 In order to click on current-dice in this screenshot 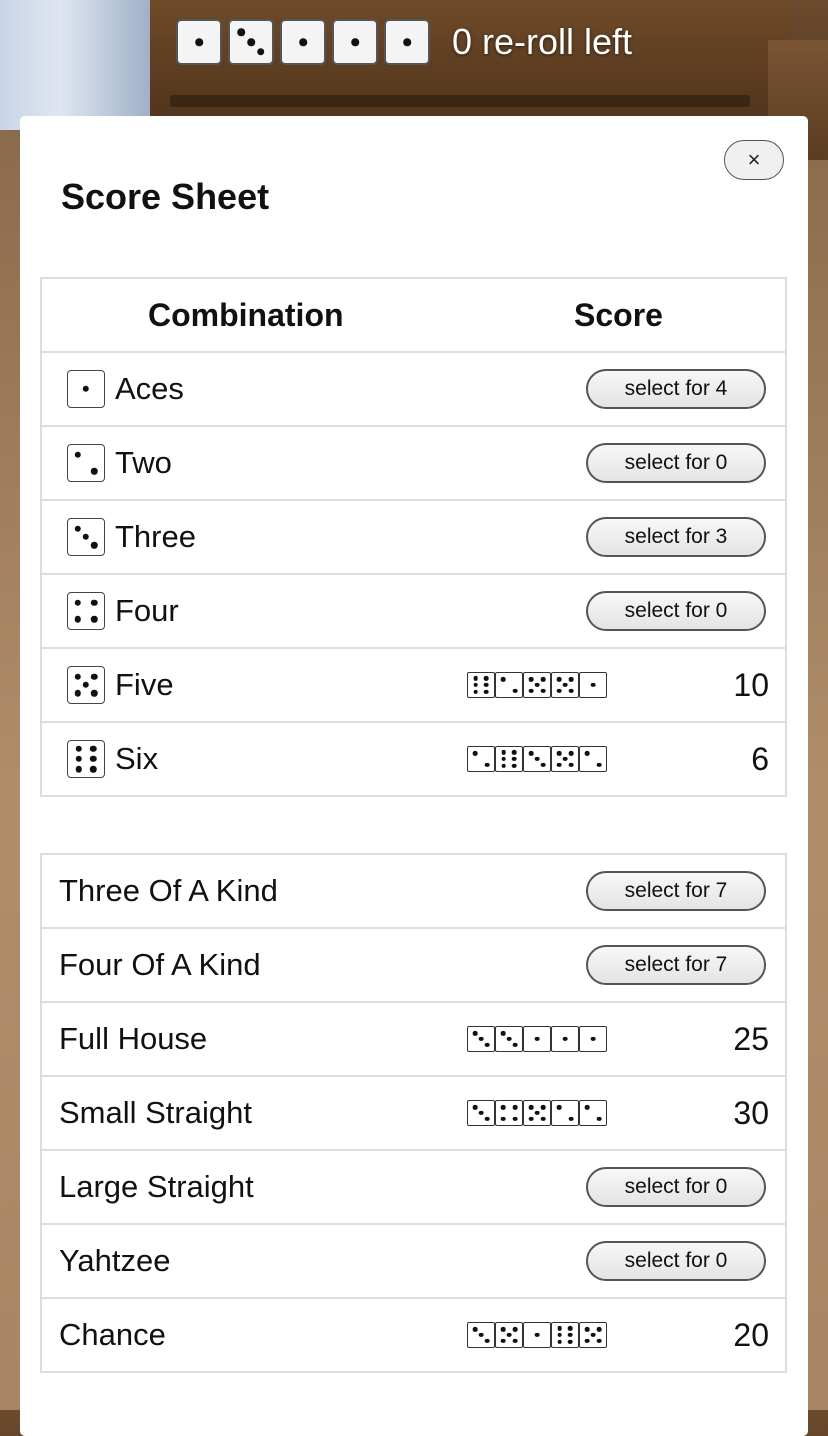, I will do `click(306, 42)`.